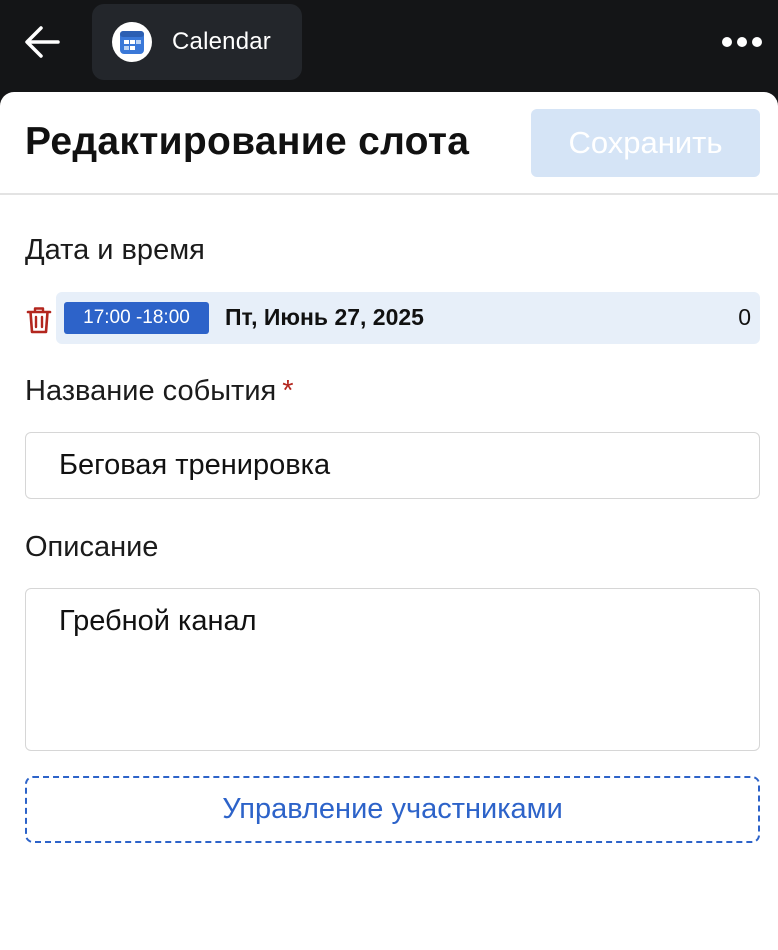 Image resolution: width=778 pixels, height=950 pixels. Describe the element at coordinates (39, 320) in the screenshot. I see `trash-icon` at that location.